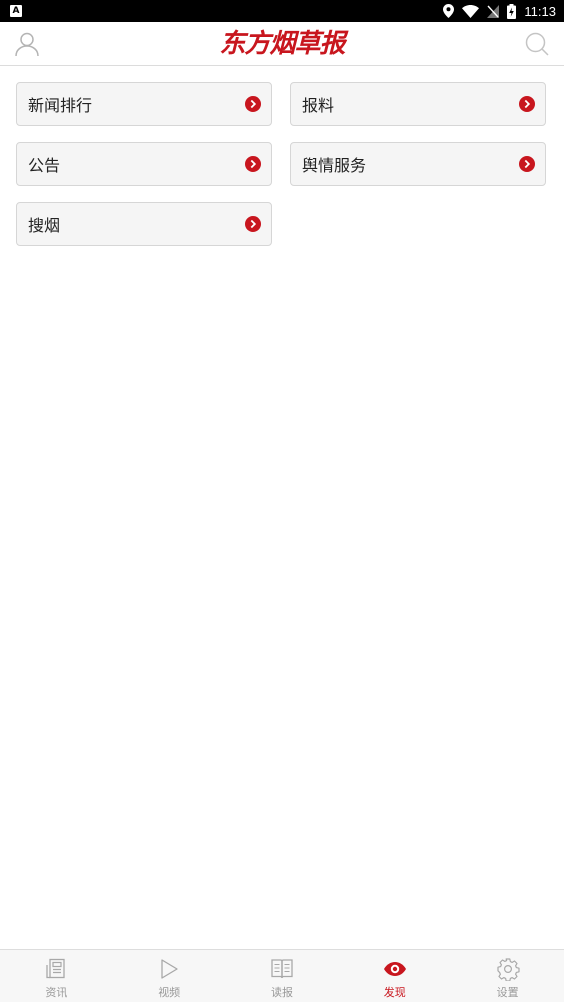 This screenshot has width=564, height=1002. I want to click on item-label: 公告, so click(44, 165).